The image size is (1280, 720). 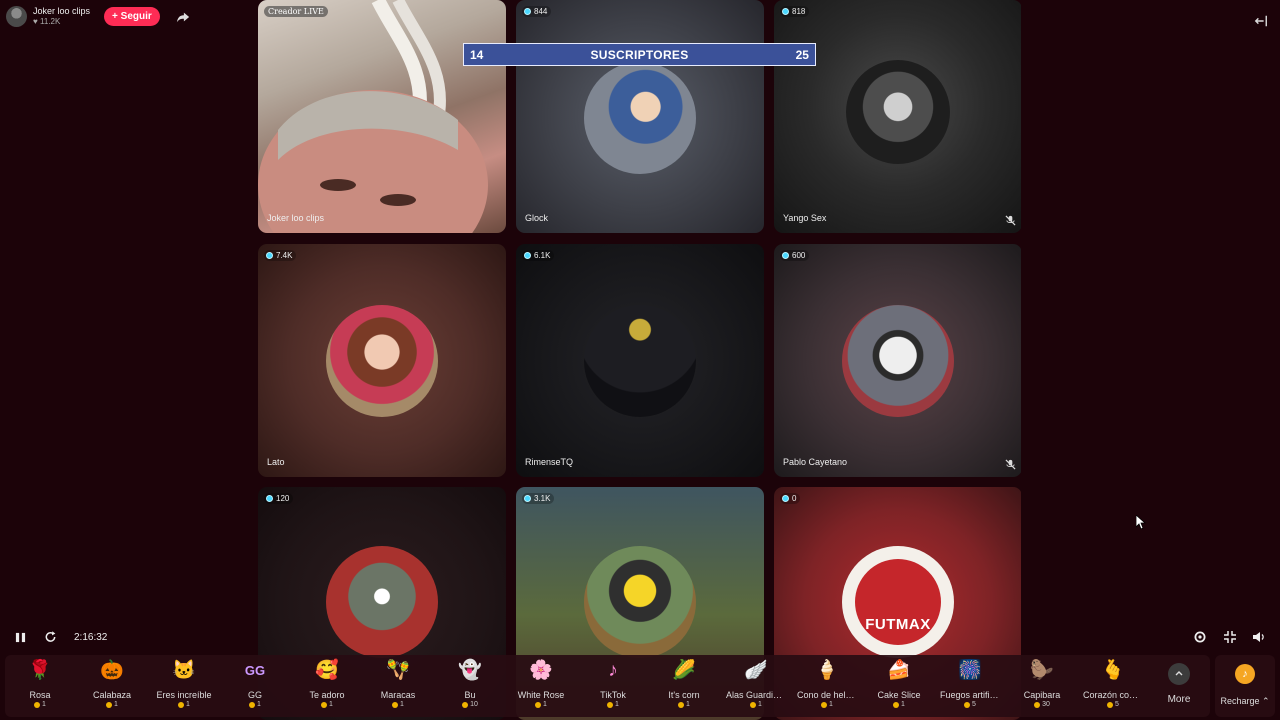 What do you see at coordinates (1245, 674) in the screenshot?
I see `coin-note-icon: ♪` at bounding box center [1245, 674].